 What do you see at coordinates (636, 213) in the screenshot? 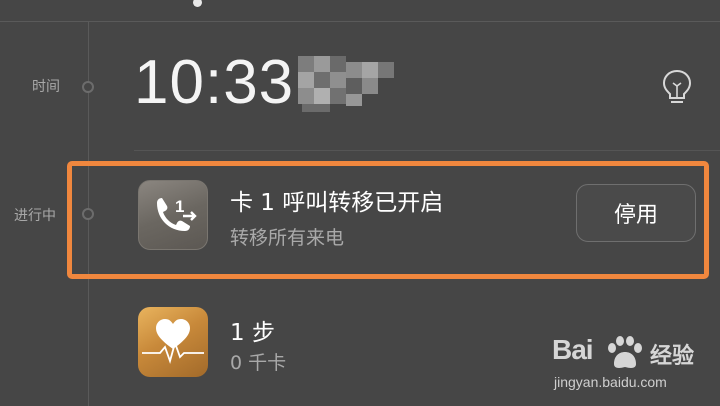
I see `disable-button: 停用` at bounding box center [636, 213].